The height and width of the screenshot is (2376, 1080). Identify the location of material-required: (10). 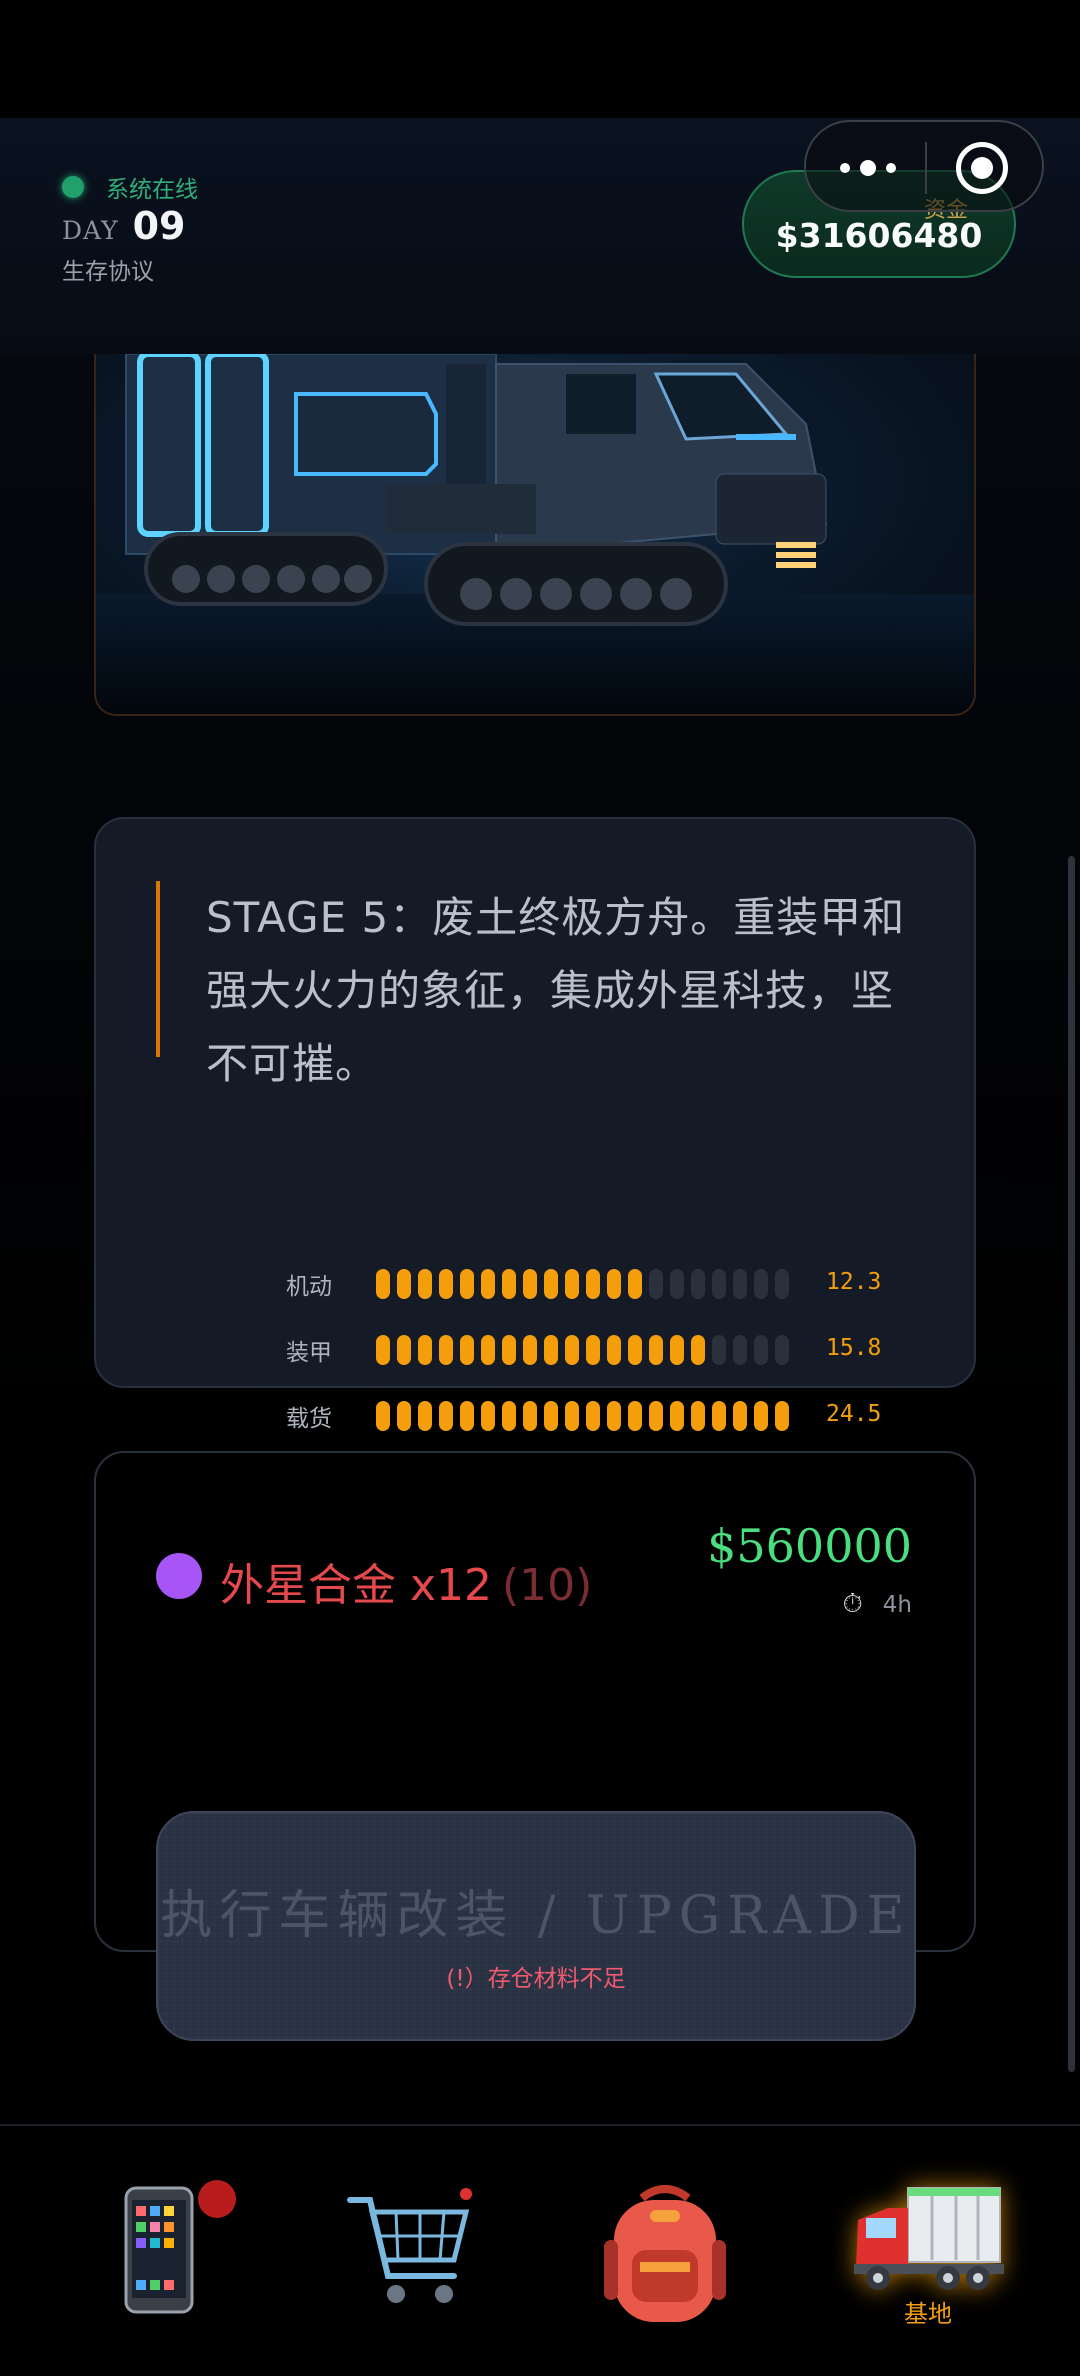
(547, 1585).